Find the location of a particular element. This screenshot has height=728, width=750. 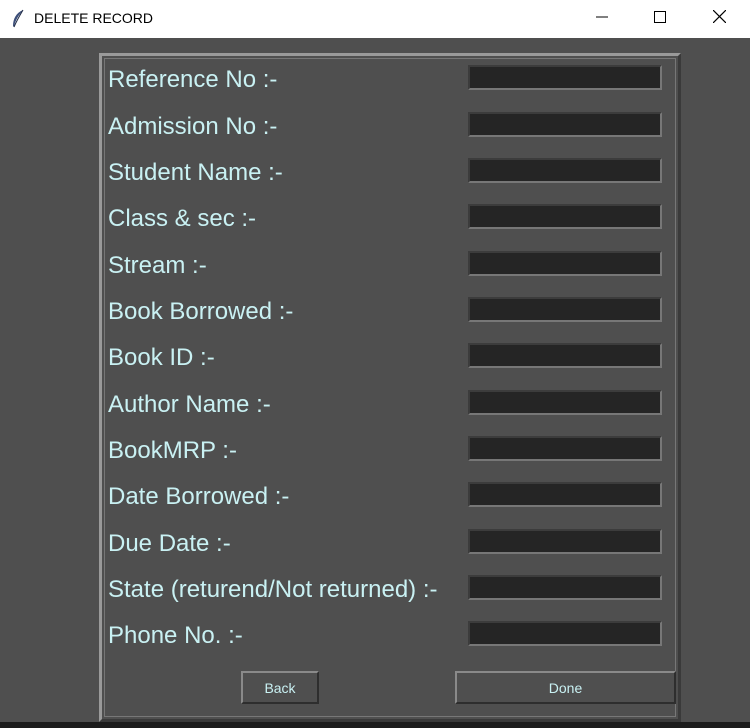

date-borrowed-input is located at coordinates (565, 494).